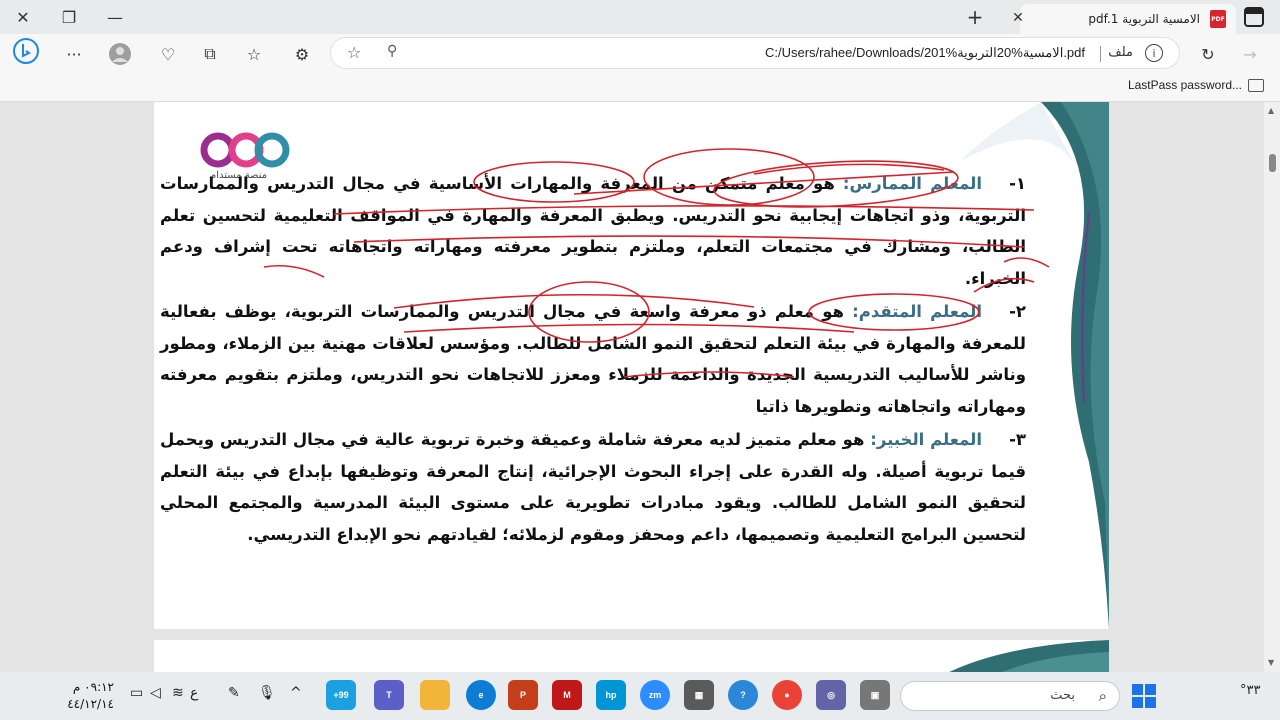 This screenshot has width=1280, height=720. I want to click on tab-close-icon: ✕, so click(1018, 18).